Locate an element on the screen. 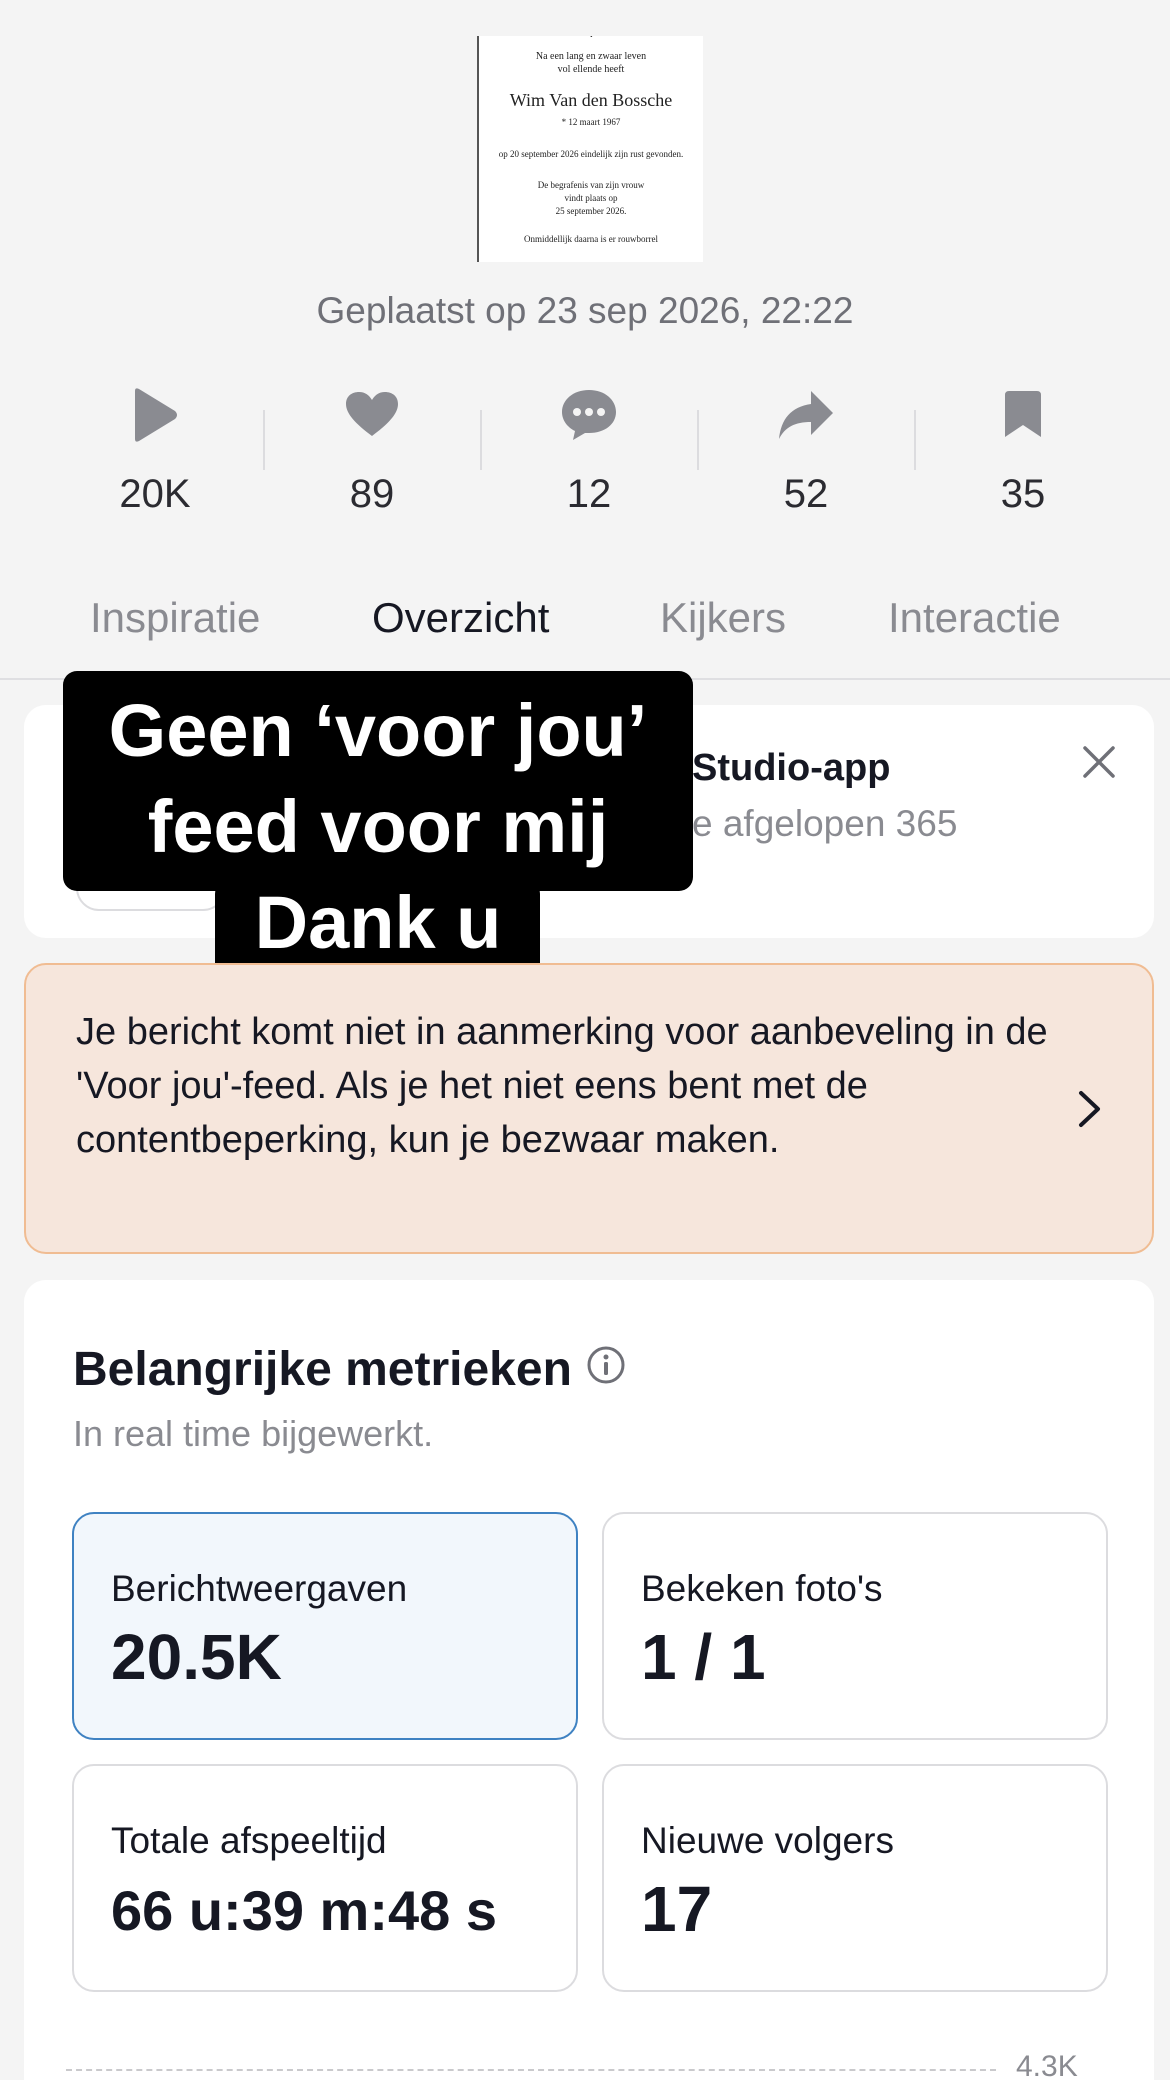  metric-value: 20.5K is located at coordinates (196, 1657).